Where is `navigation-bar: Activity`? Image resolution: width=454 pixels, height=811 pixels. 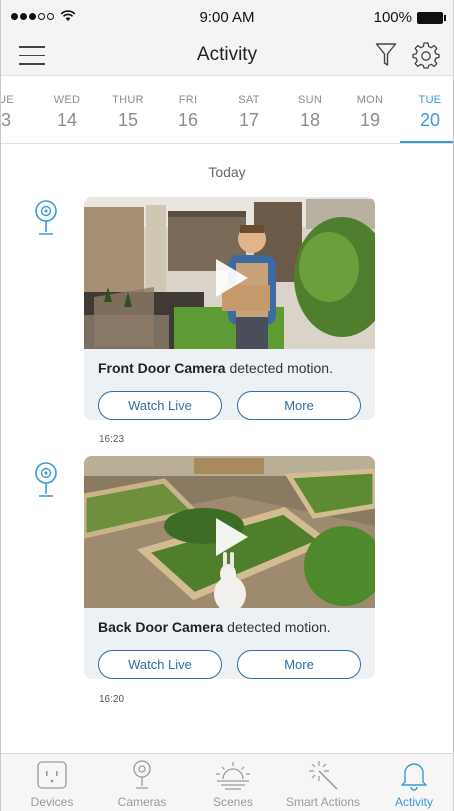 navigation-bar: Activity is located at coordinates (227, 55).